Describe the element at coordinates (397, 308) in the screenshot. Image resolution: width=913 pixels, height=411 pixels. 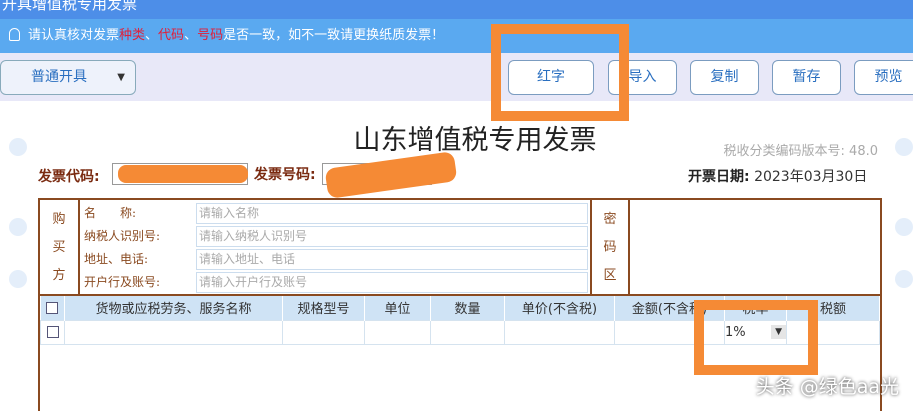
I see `col-unit: 单位` at that location.